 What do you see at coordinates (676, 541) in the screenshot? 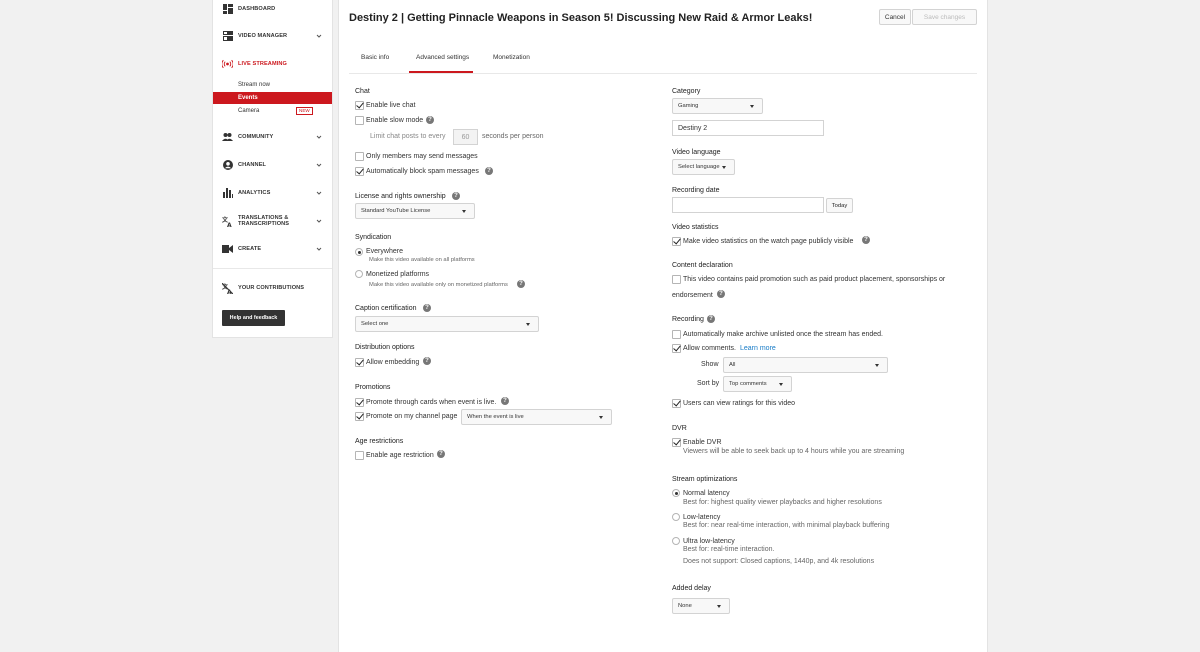
I see `ultra-low-latency-radio` at bounding box center [676, 541].